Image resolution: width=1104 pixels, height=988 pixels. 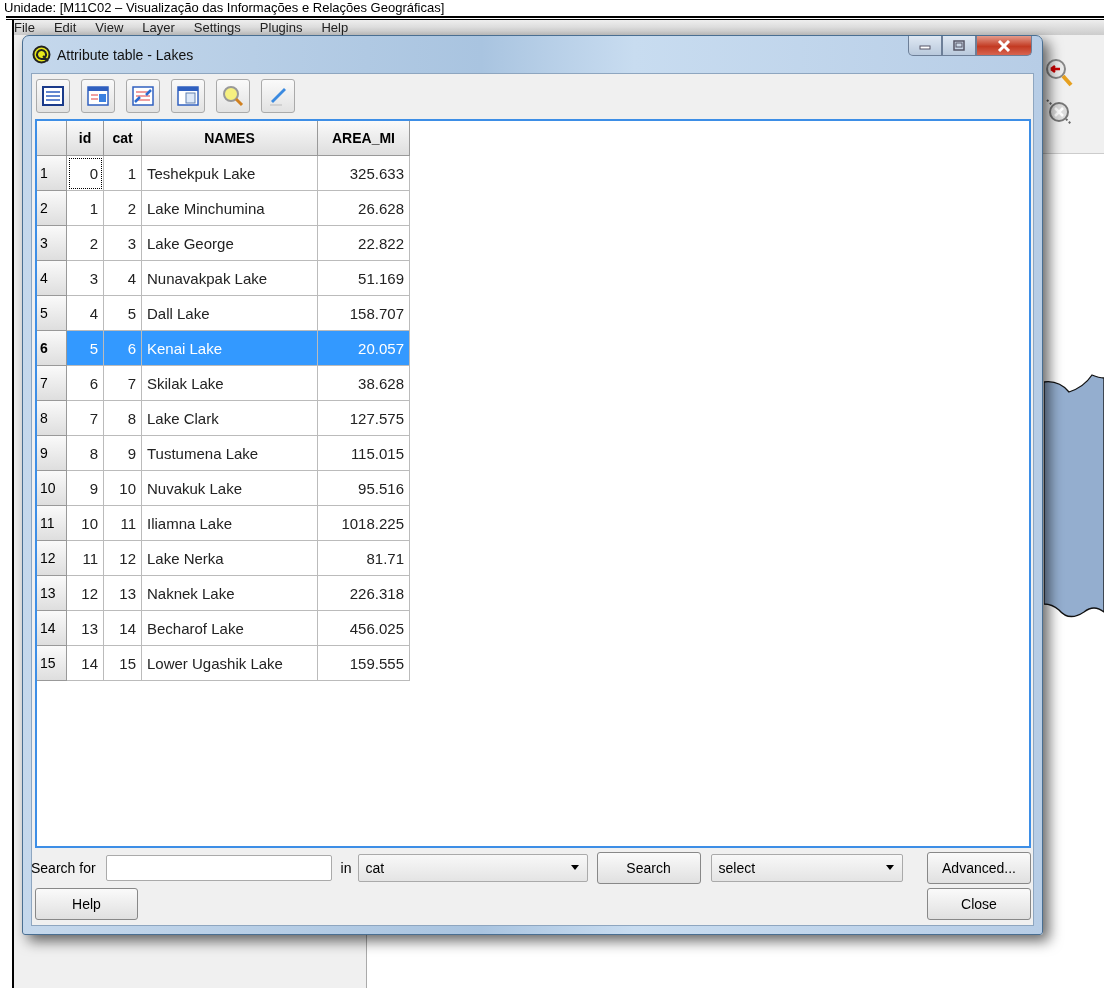 I want to click on column-header: AREA_MI, so click(x=364, y=138).